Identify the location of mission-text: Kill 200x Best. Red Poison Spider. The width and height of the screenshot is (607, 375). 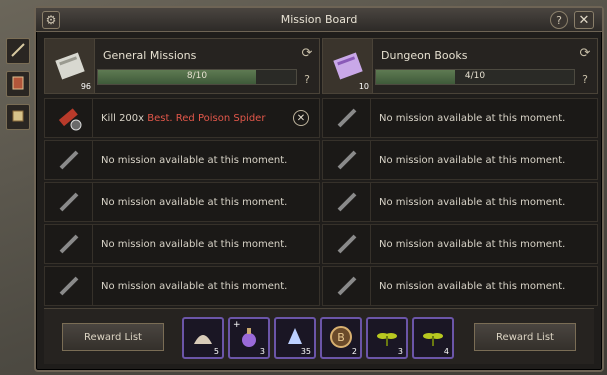
(193, 118).